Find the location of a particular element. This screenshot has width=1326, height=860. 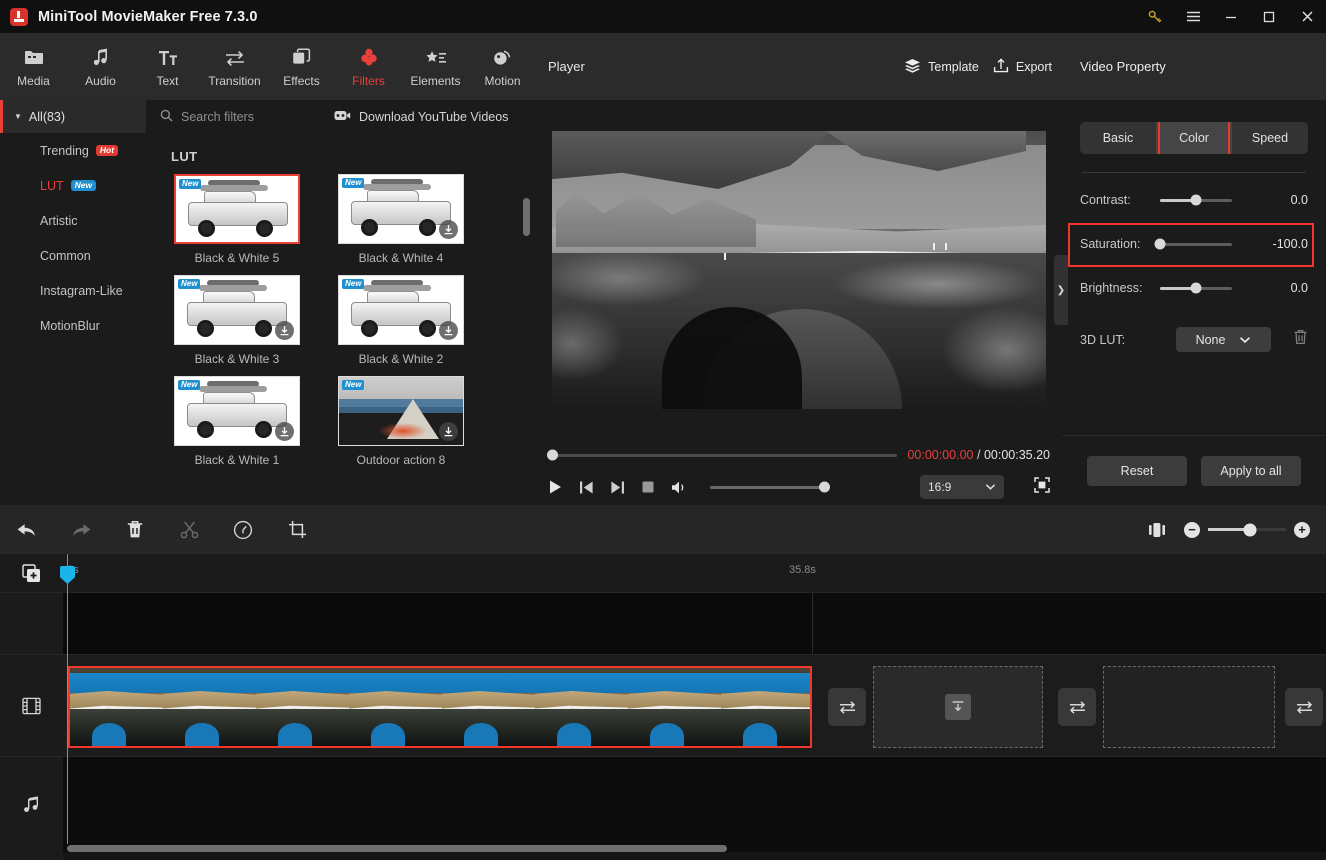

redo-icon is located at coordinates (81, 529).